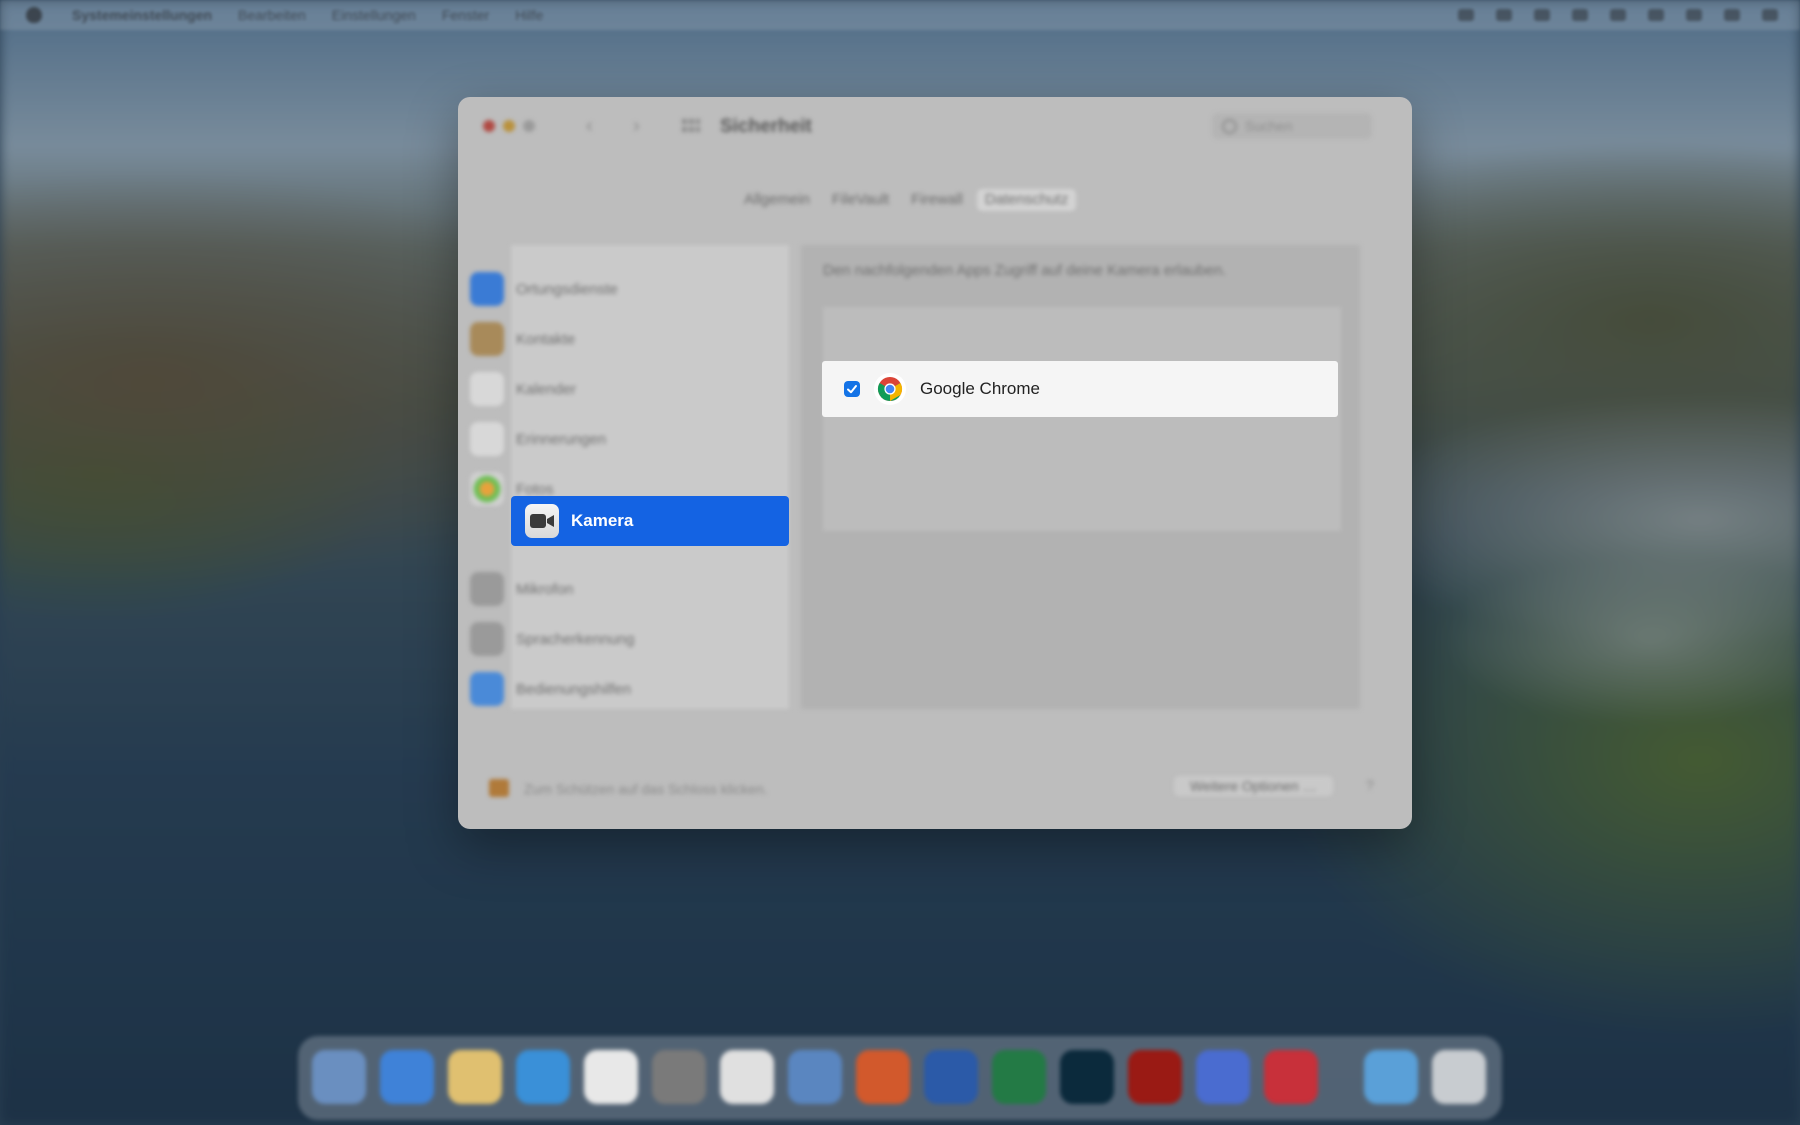 The height and width of the screenshot is (1125, 1800). Describe the element at coordinates (646, 789) in the screenshot. I see `lock-hint-text: Zum Schützen auf das Schloss klicken.` at that location.